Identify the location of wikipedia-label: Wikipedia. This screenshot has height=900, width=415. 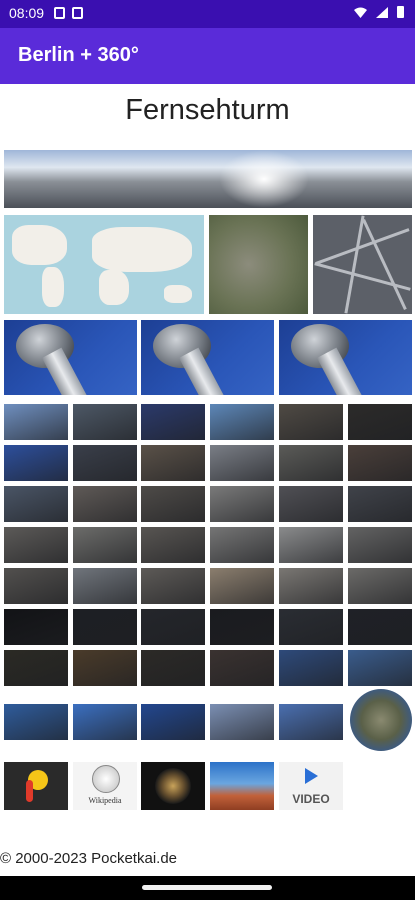
(105, 800).